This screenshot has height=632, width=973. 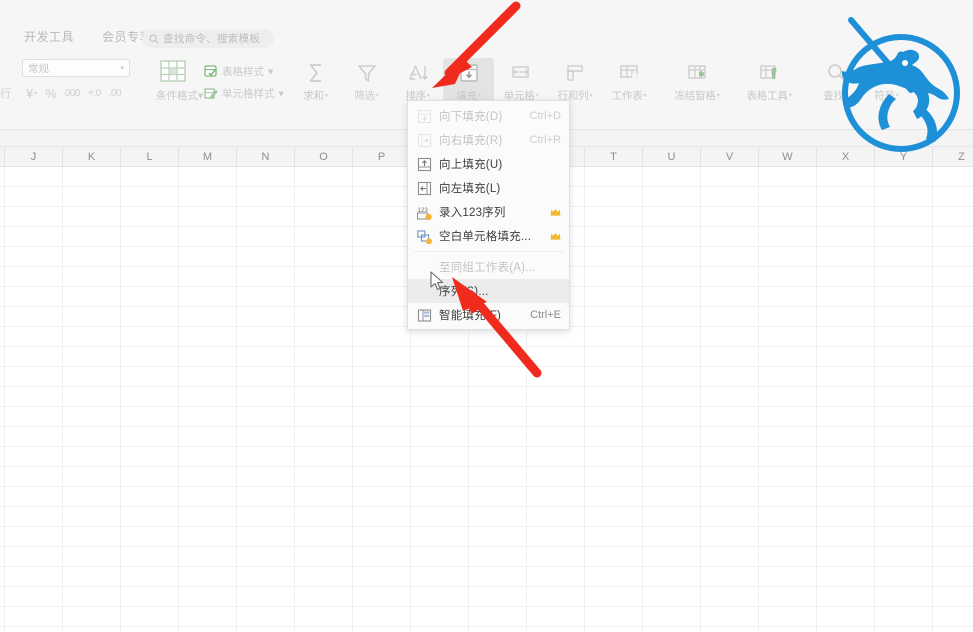 What do you see at coordinates (315, 86) in the screenshot?
I see `autosum-button: 求和 ▾` at bounding box center [315, 86].